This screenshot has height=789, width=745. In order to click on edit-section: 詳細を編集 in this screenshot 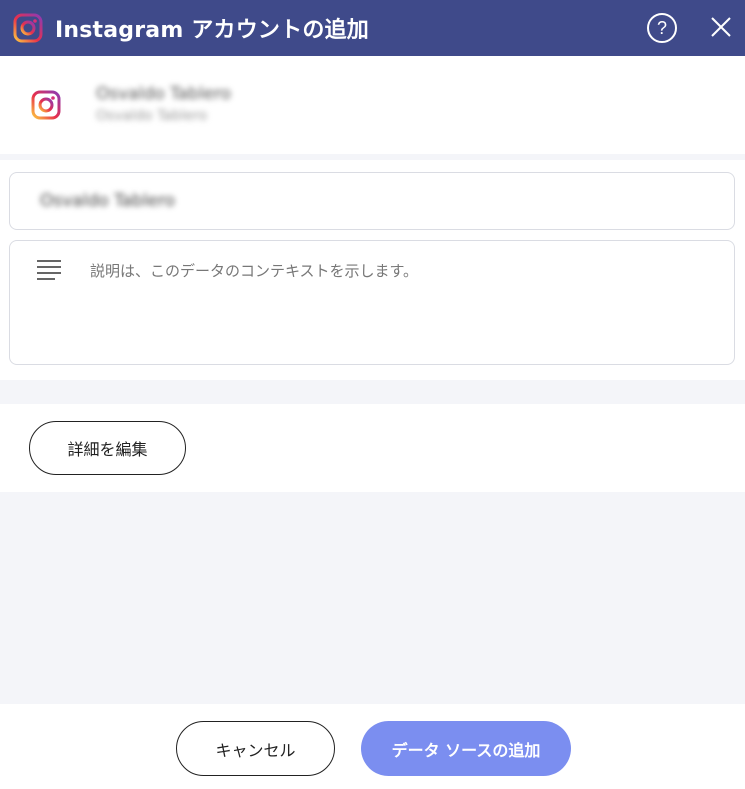, I will do `click(372, 448)`.